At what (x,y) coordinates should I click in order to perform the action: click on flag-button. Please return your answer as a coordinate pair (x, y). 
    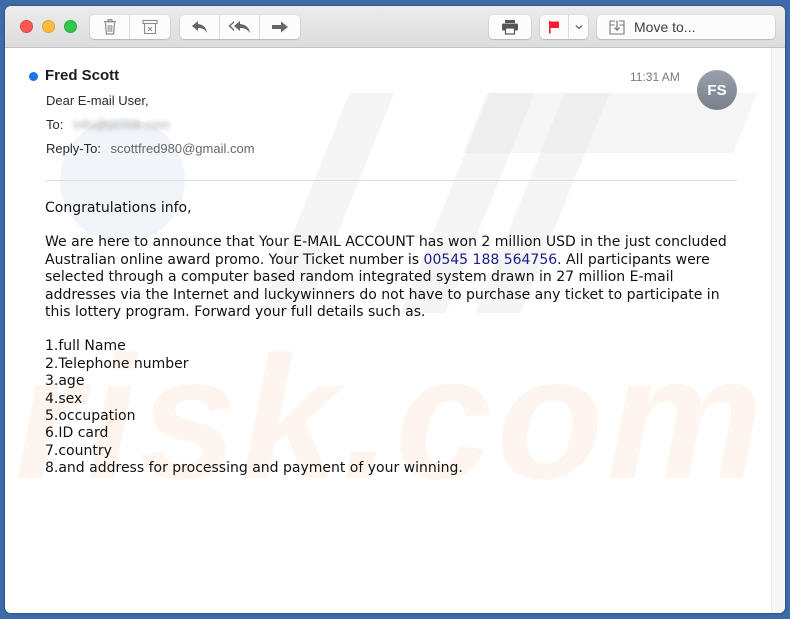
    Looking at the image, I should click on (554, 27).